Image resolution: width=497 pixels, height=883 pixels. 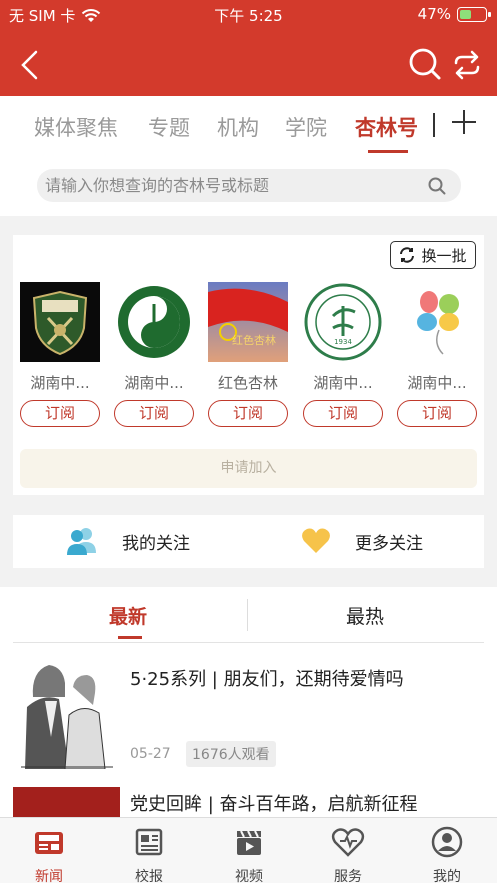 What do you see at coordinates (407, 255) in the screenshot?
I see `refresh-icon` at bounding box center [407, 255].